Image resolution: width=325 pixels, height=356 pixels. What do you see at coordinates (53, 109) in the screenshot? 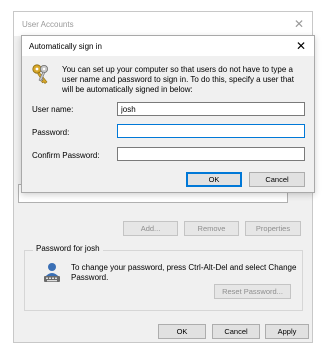
I see `user-name-label: User name:` at bounding box center [53, 109].